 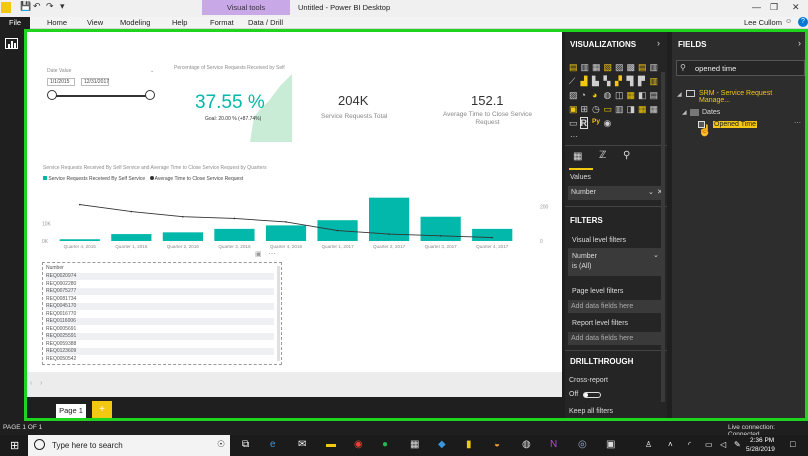 I want to click on people-icon: ♙, so click(x=648, y=444).